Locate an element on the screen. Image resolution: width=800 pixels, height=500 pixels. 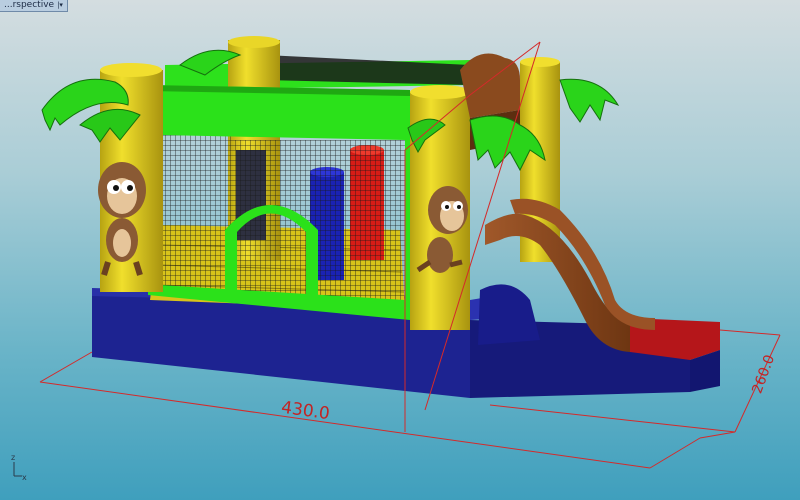
axis-x-label: x is located at coordinates (24, 477).